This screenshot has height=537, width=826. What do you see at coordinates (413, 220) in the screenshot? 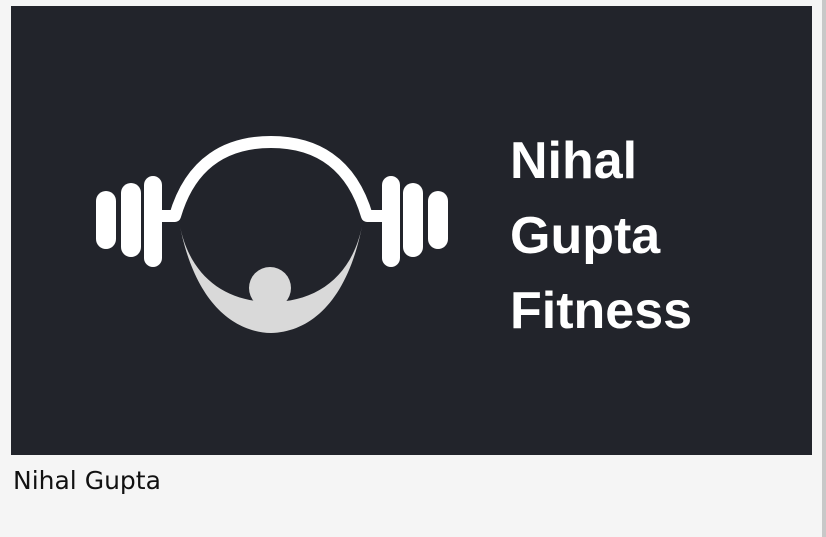
I see `right-middle-plate` at bounding box center [413, 220].